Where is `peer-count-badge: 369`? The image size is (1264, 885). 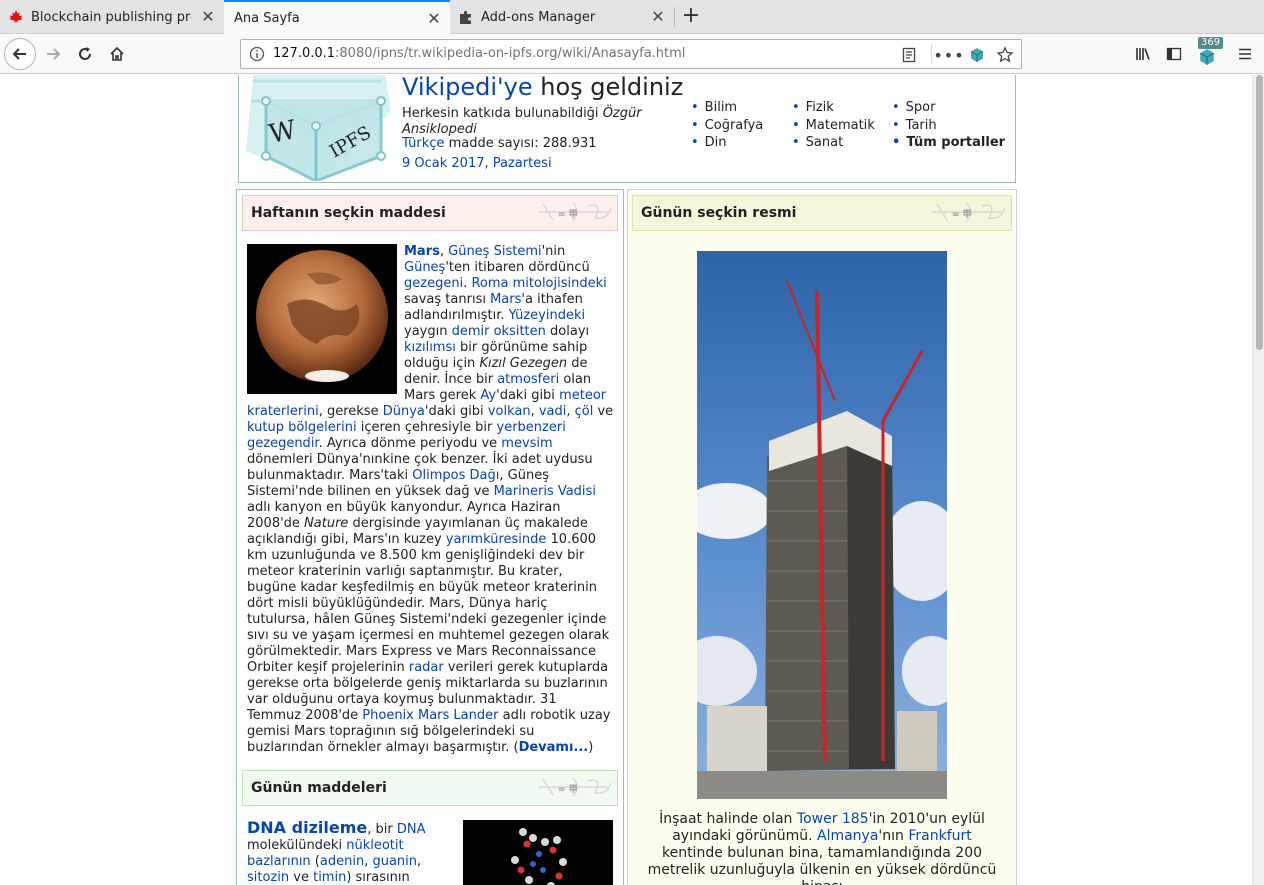
peer-count-badge: 369 is located at coordinates (1211, 43).